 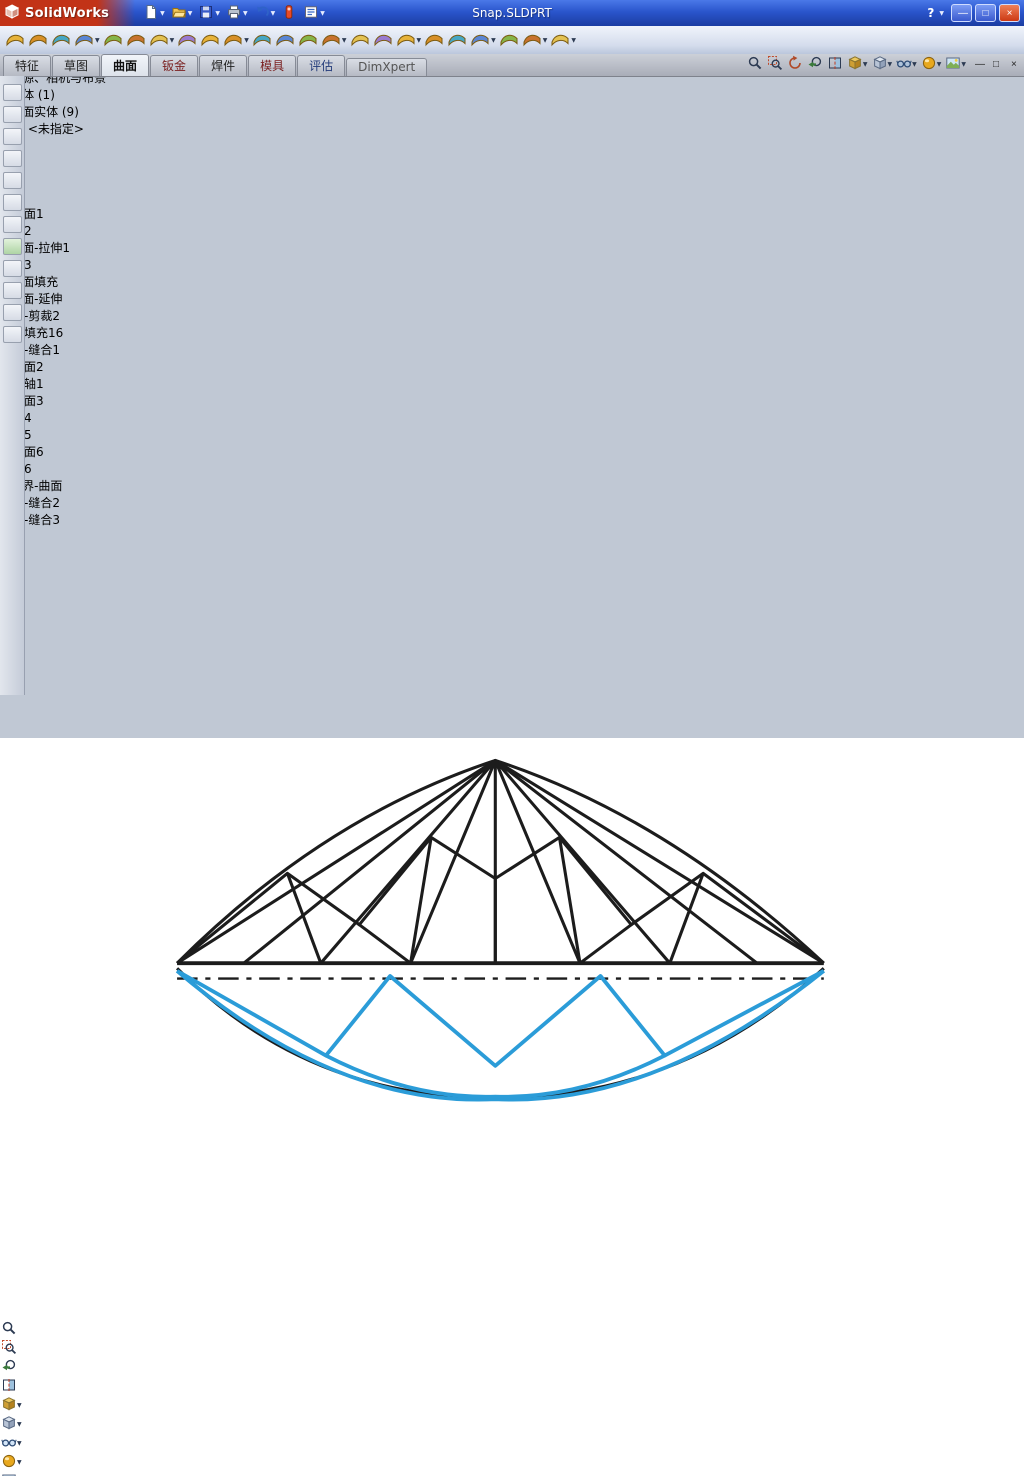 What do you see at coordinates (236, 40) in the screenshot?
I see `ruled-surface-button: ▼` at bounding box center [236, 40].